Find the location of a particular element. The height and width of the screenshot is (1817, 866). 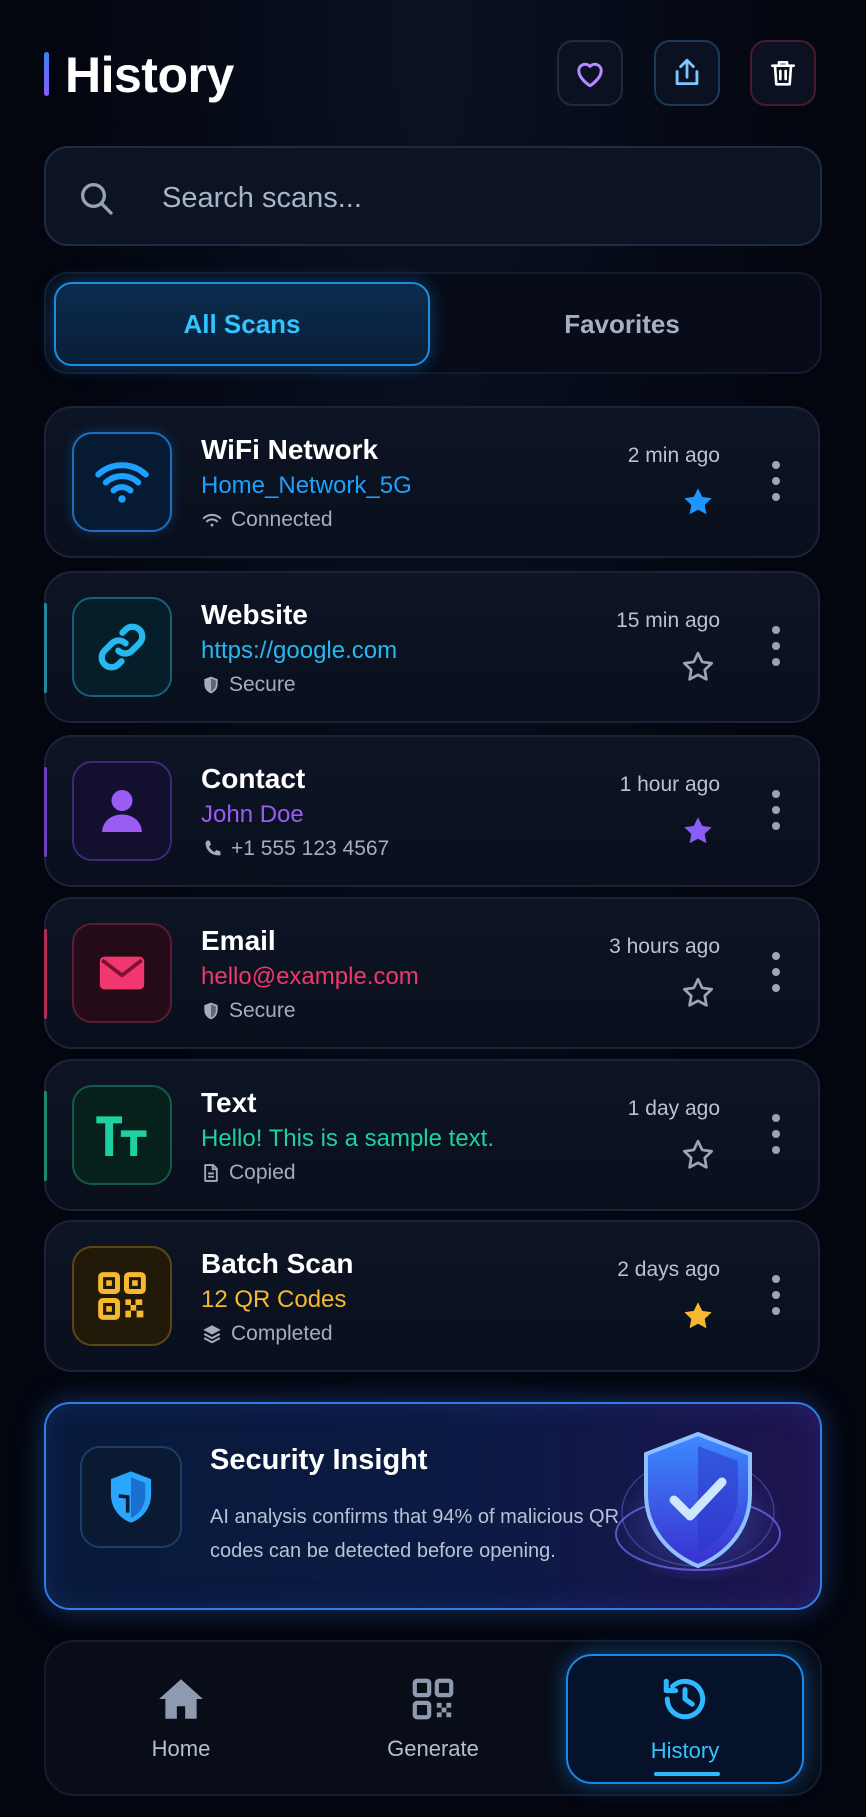

link-icon is located at coordinates (122, 647).